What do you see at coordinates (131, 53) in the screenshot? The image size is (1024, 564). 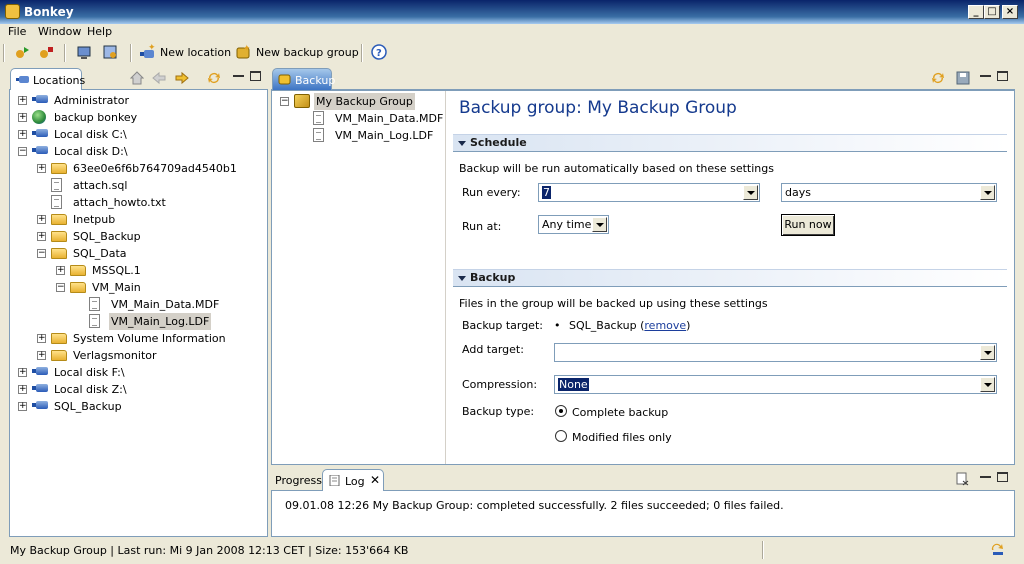 I see `toolbar-separator` at bounding box center [131, 53].